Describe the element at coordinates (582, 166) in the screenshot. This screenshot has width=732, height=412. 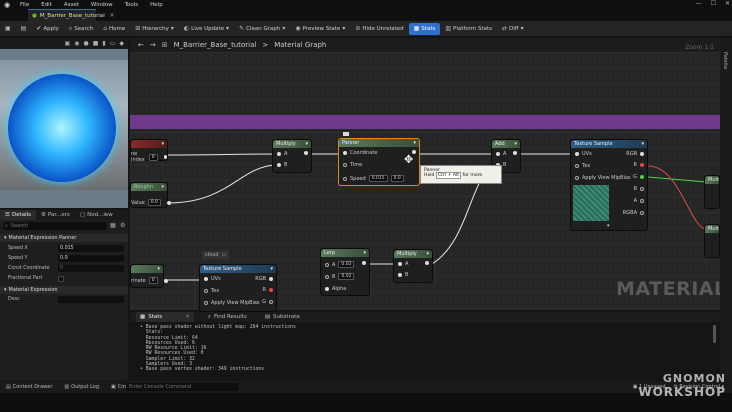
I see `pin-tex: Tex` at that location.